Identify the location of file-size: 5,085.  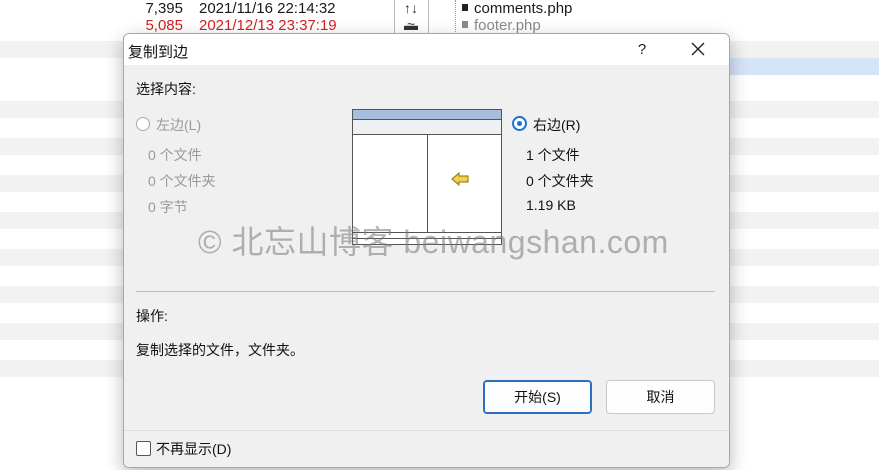
(164, 25).